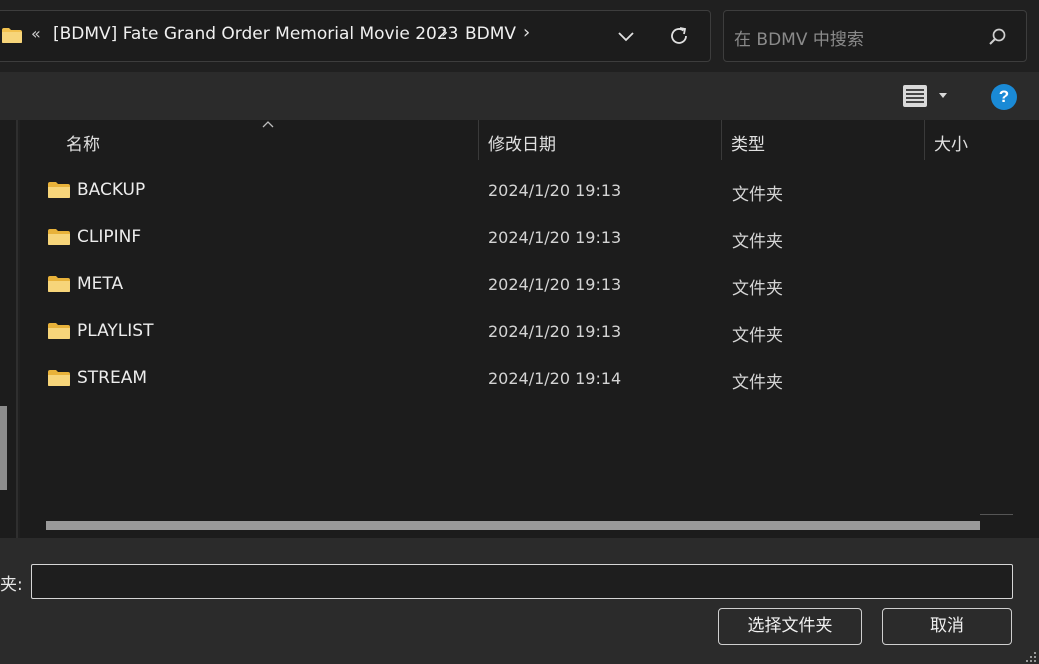 The width and height of the screenshot is (1039, 664). What do you see at coordinates (11, 585) in the screenshot?
I see `folder-field-label: 夹:` at bounding box center [11, 585].